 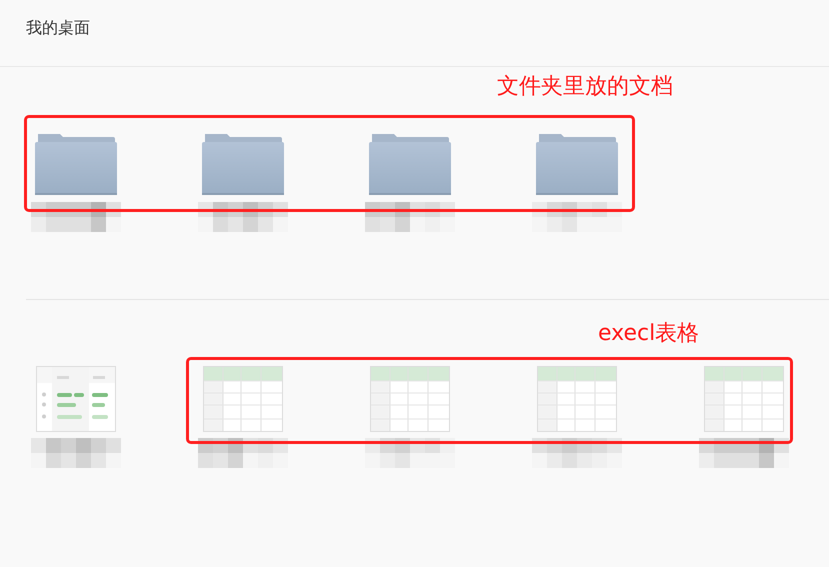 What do you see at coordinates (649, 334) in the screenshot?
I see `annotation-text: execl表格` at bounding box center [649, 334].